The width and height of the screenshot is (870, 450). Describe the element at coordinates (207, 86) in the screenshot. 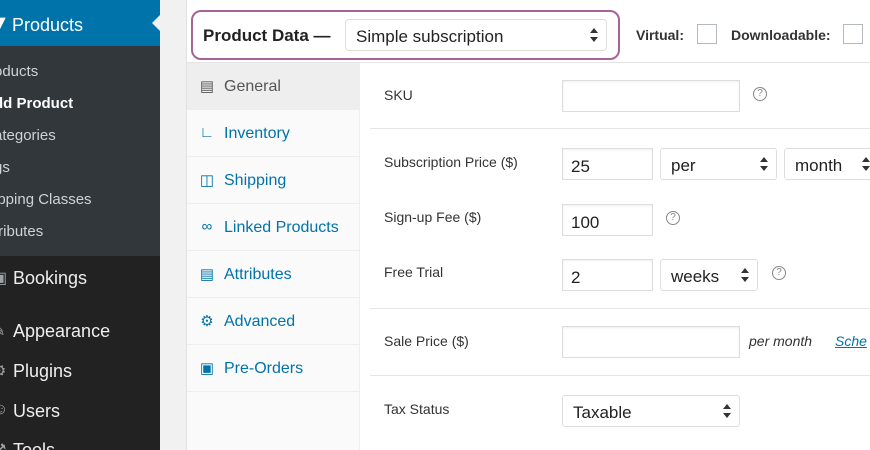

I see `list-icon: ▤` at that location.